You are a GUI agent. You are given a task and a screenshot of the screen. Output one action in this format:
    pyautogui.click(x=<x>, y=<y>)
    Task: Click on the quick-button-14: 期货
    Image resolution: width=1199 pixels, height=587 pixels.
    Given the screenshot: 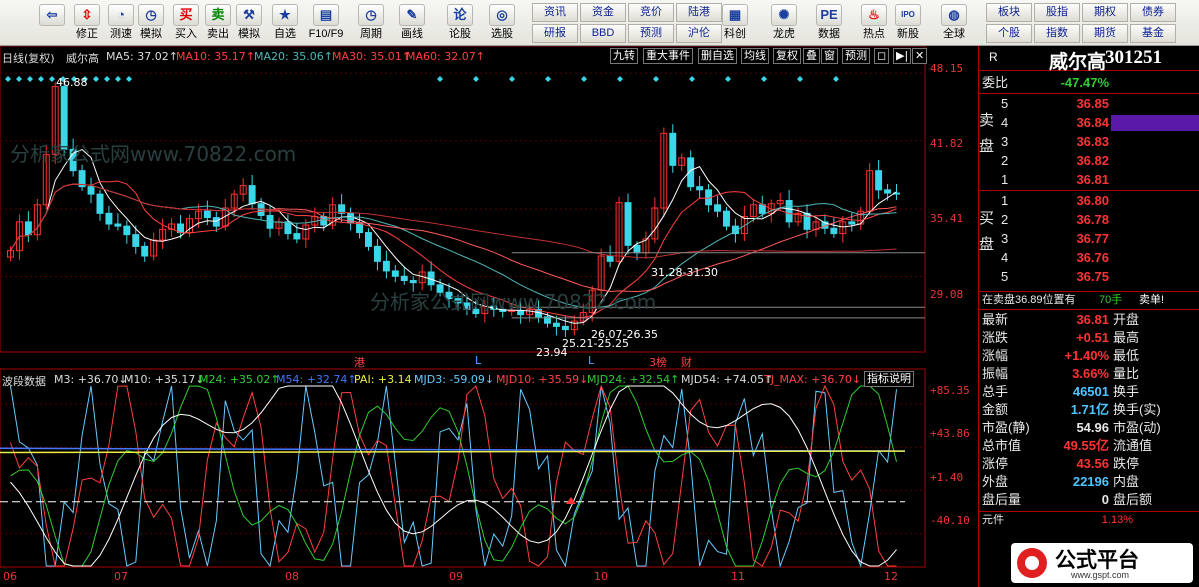 What is the action you would take?
    pyautogui.click(x=1105, y=33)
    